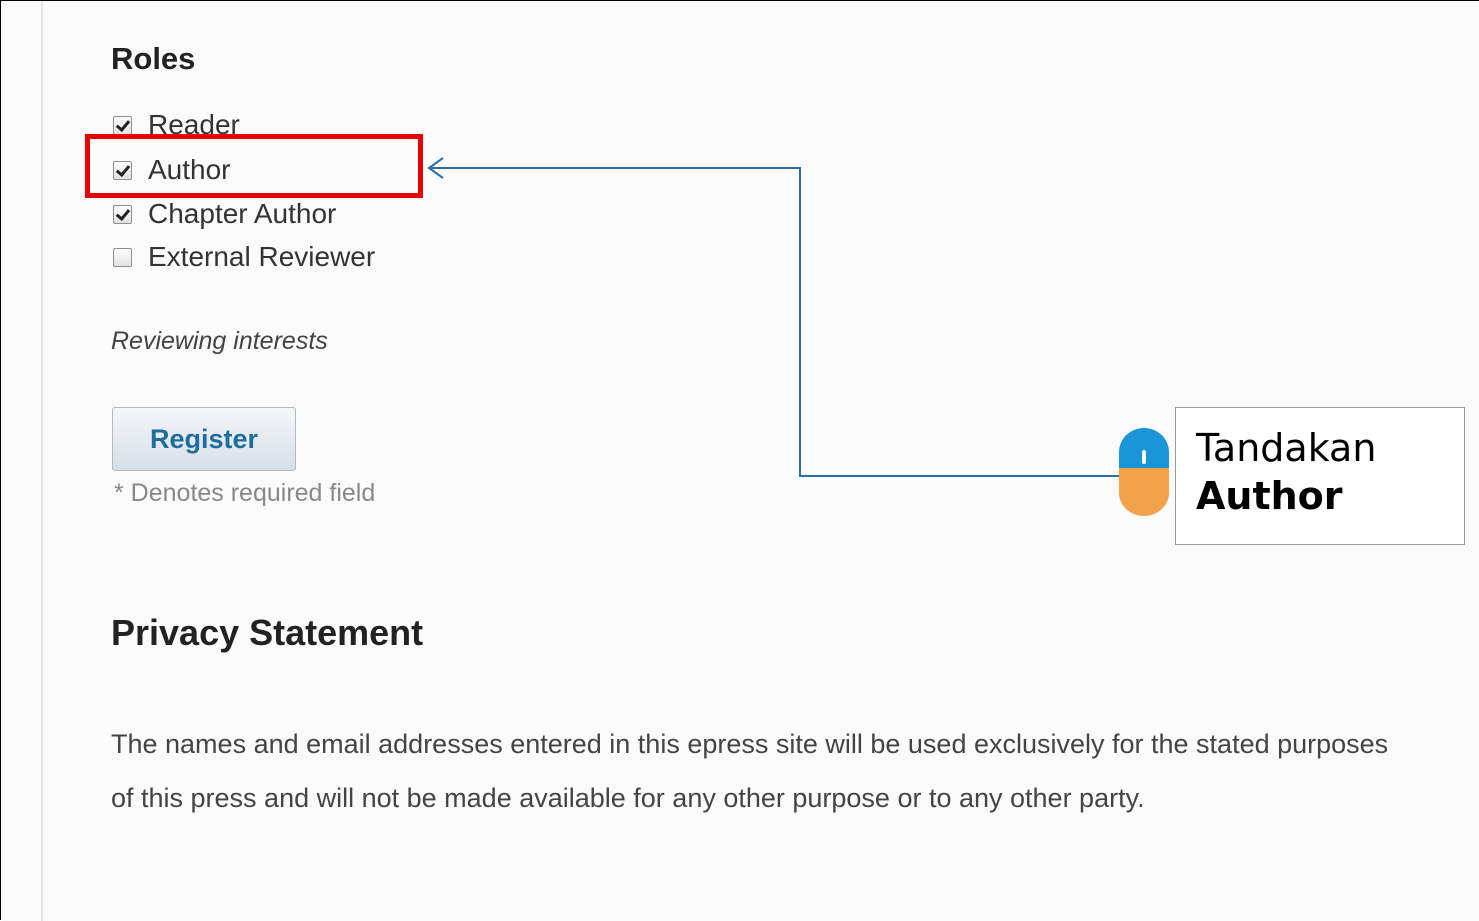 The image size is (1479, 921). What do you see at coordinates (122, 257) in the screenshot?
I see `external-reviewer-checkbox` at bounding box center [122, 257].